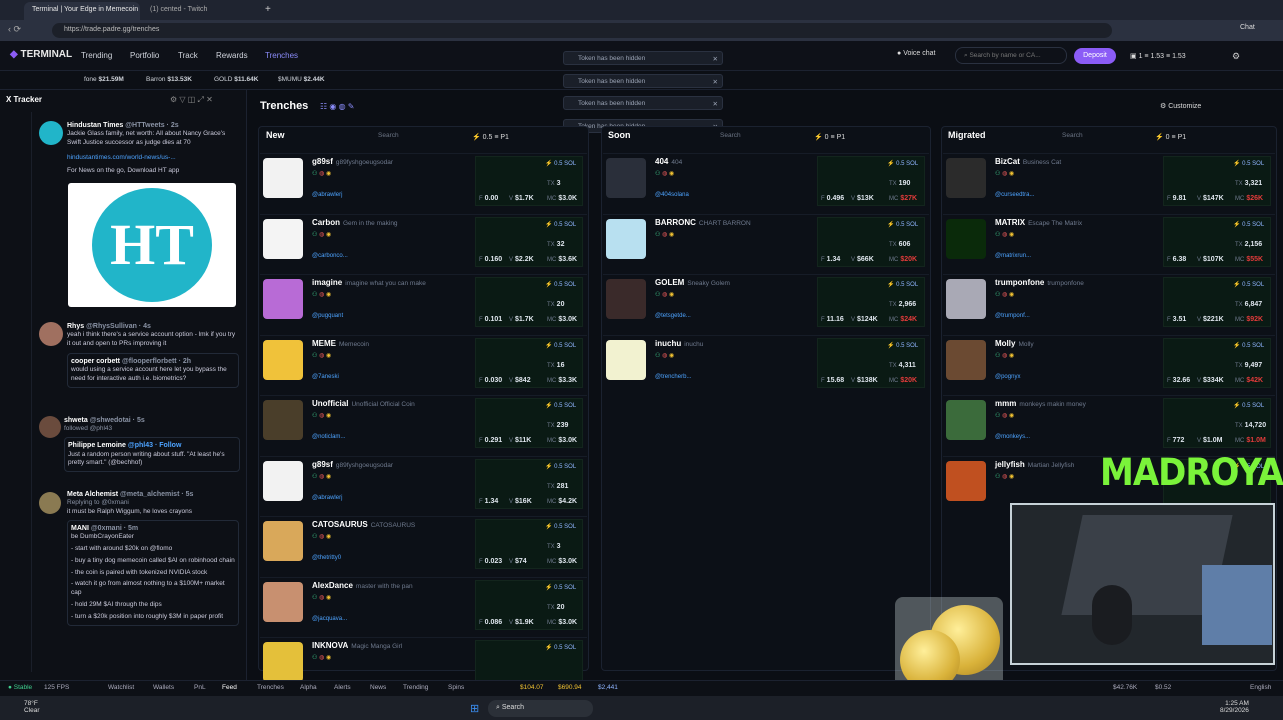 The image size is (1283, 720). I want to click on weather-widget: 78°F Clear, so click(32, 707).